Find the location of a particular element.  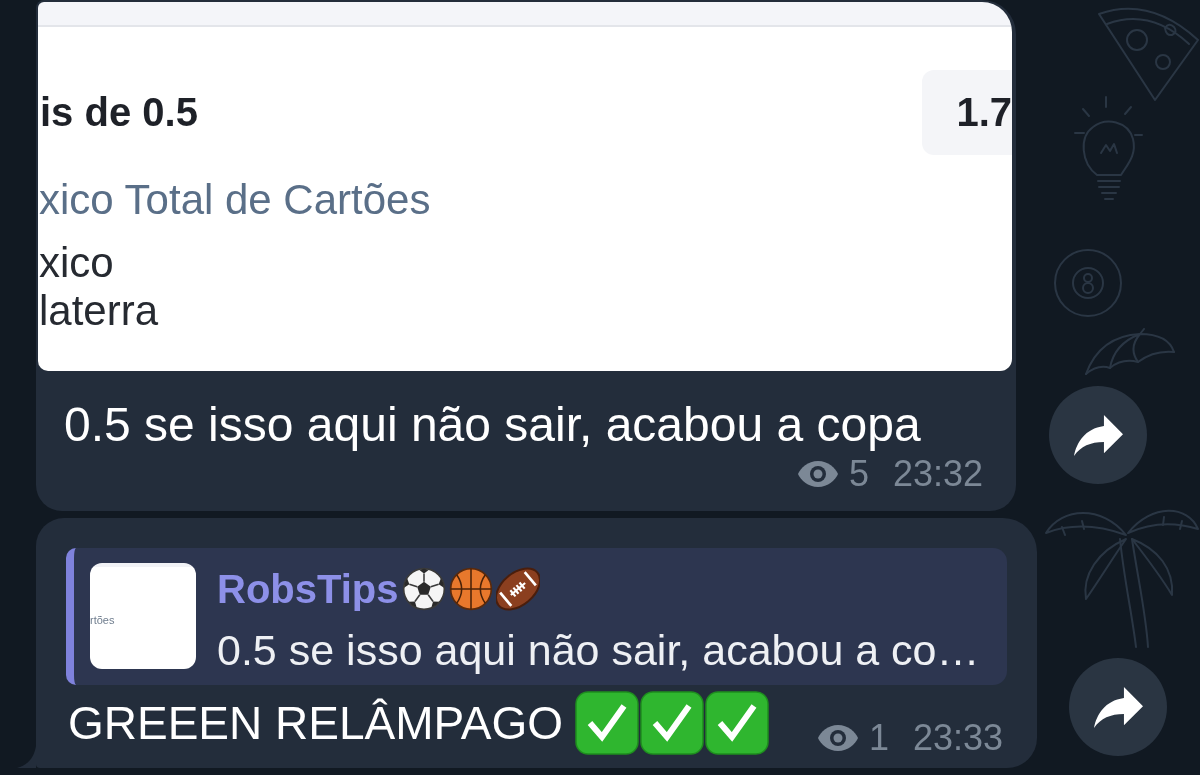

thumbnail-text: rtões is located at coordinates (102, 620).